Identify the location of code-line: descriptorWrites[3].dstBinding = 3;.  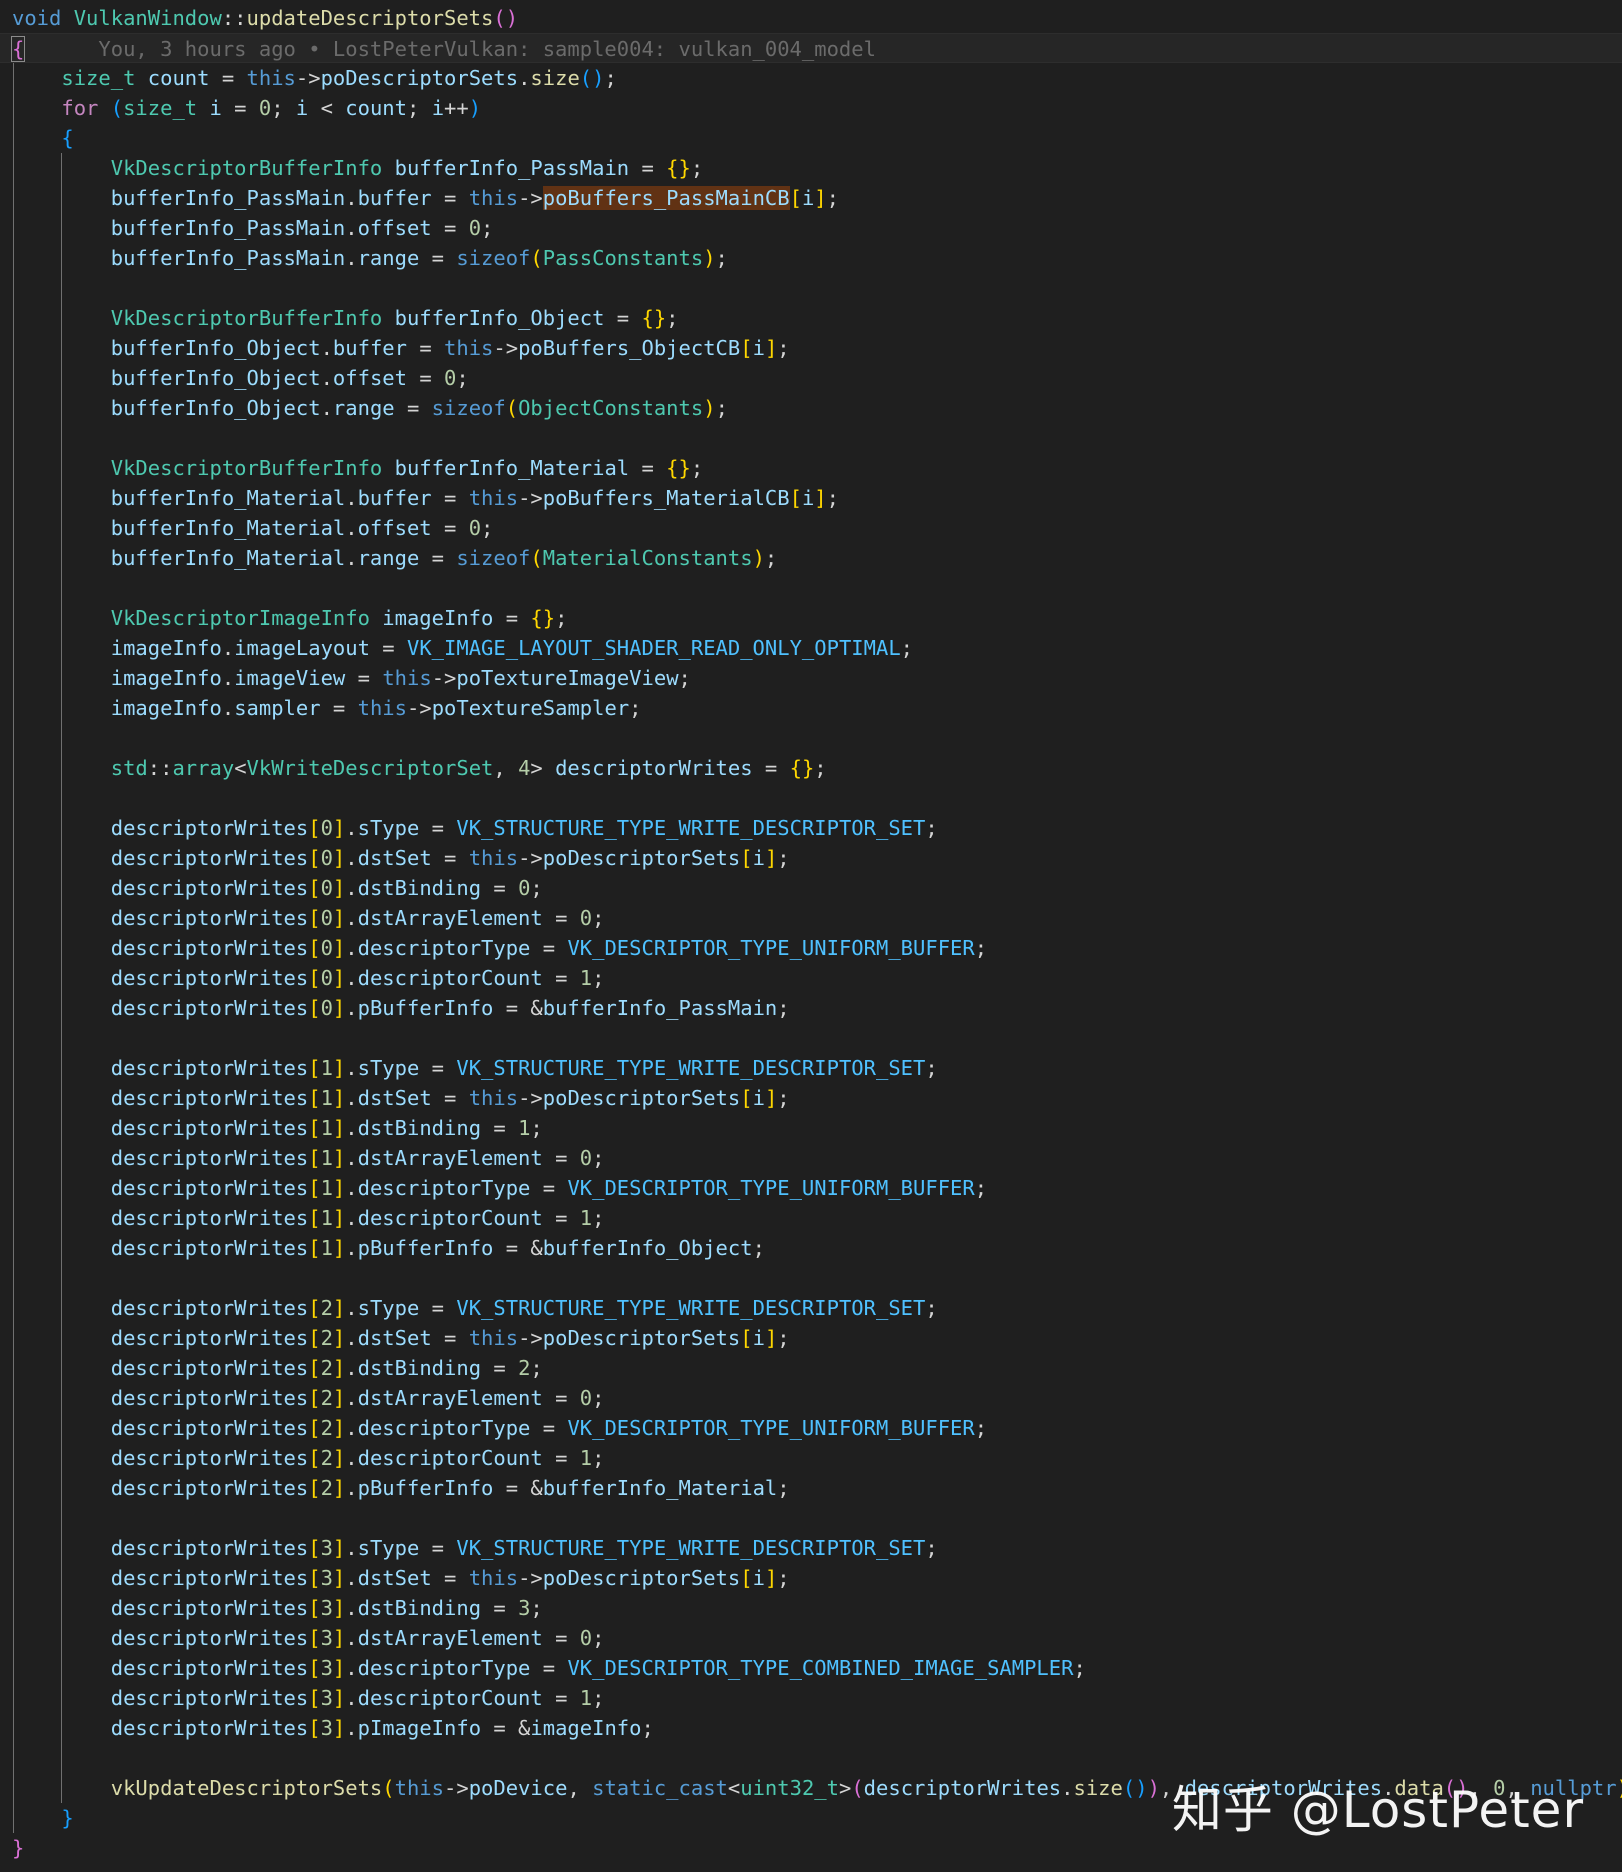
(277, 1608).